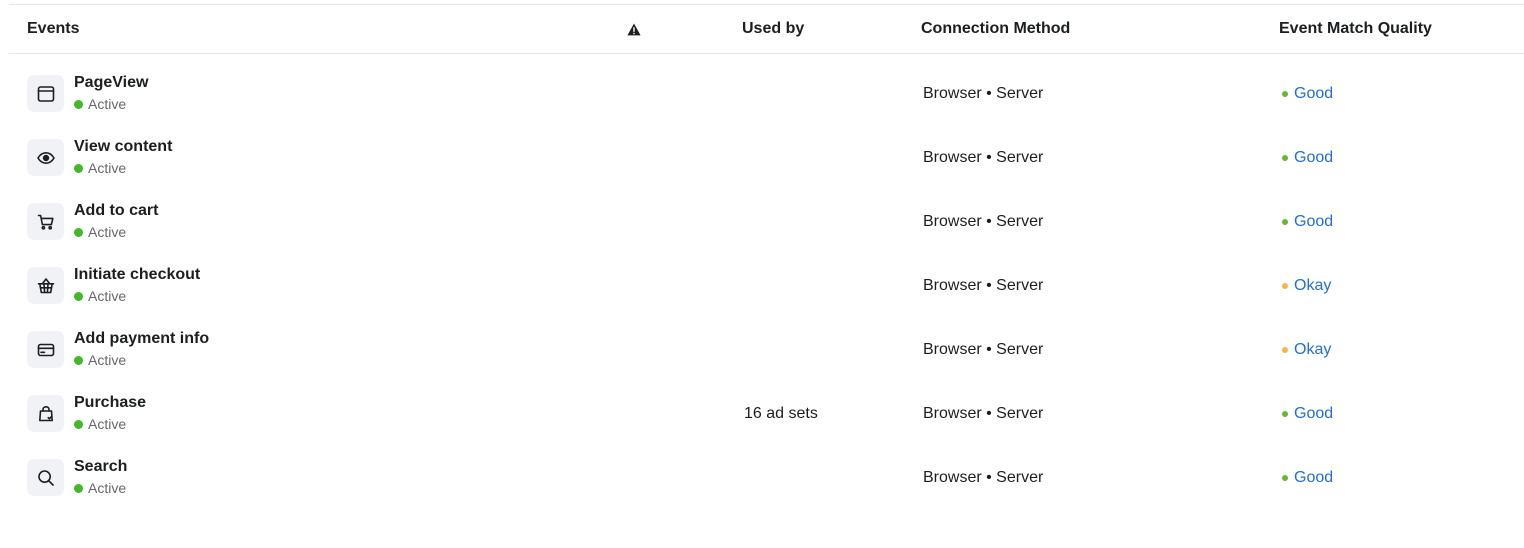 This screenshot has height=548, width=1524. What do you see at coordinates (766, 478) in the screenshot?
I see `table-row: Search Active Browser • Server Good` at bounding box center [766, 478].